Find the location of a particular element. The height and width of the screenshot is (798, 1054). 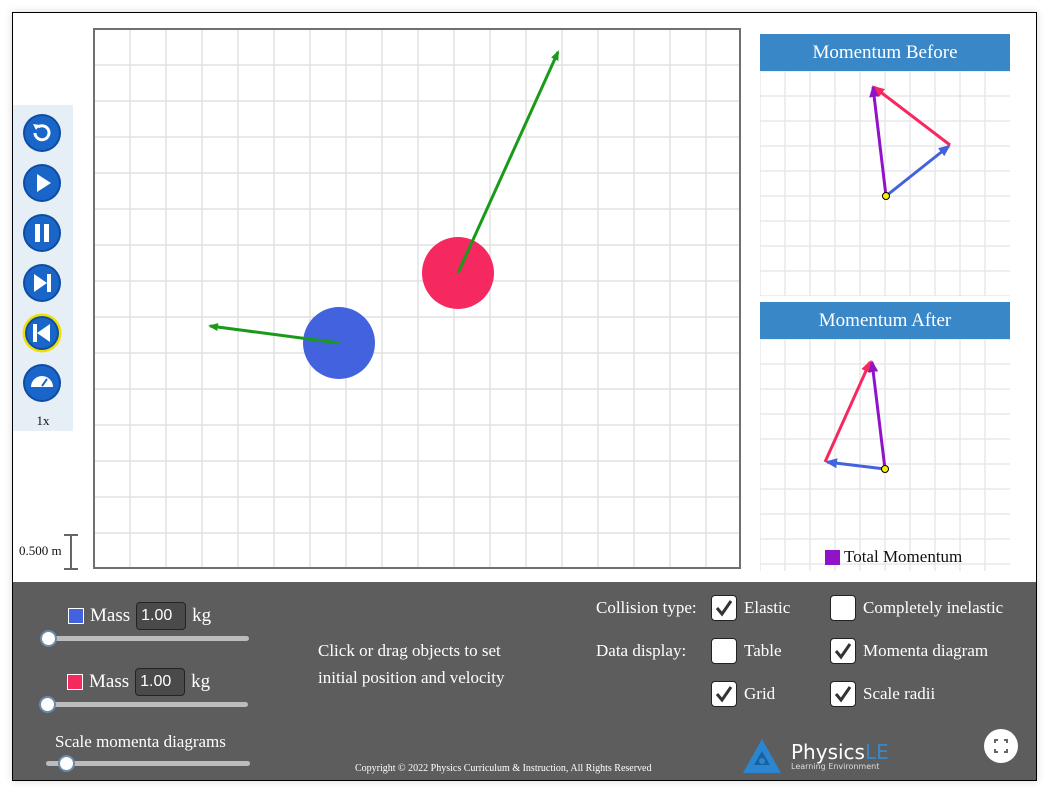

fullscreen-button is located at coordinates (1001, 746).